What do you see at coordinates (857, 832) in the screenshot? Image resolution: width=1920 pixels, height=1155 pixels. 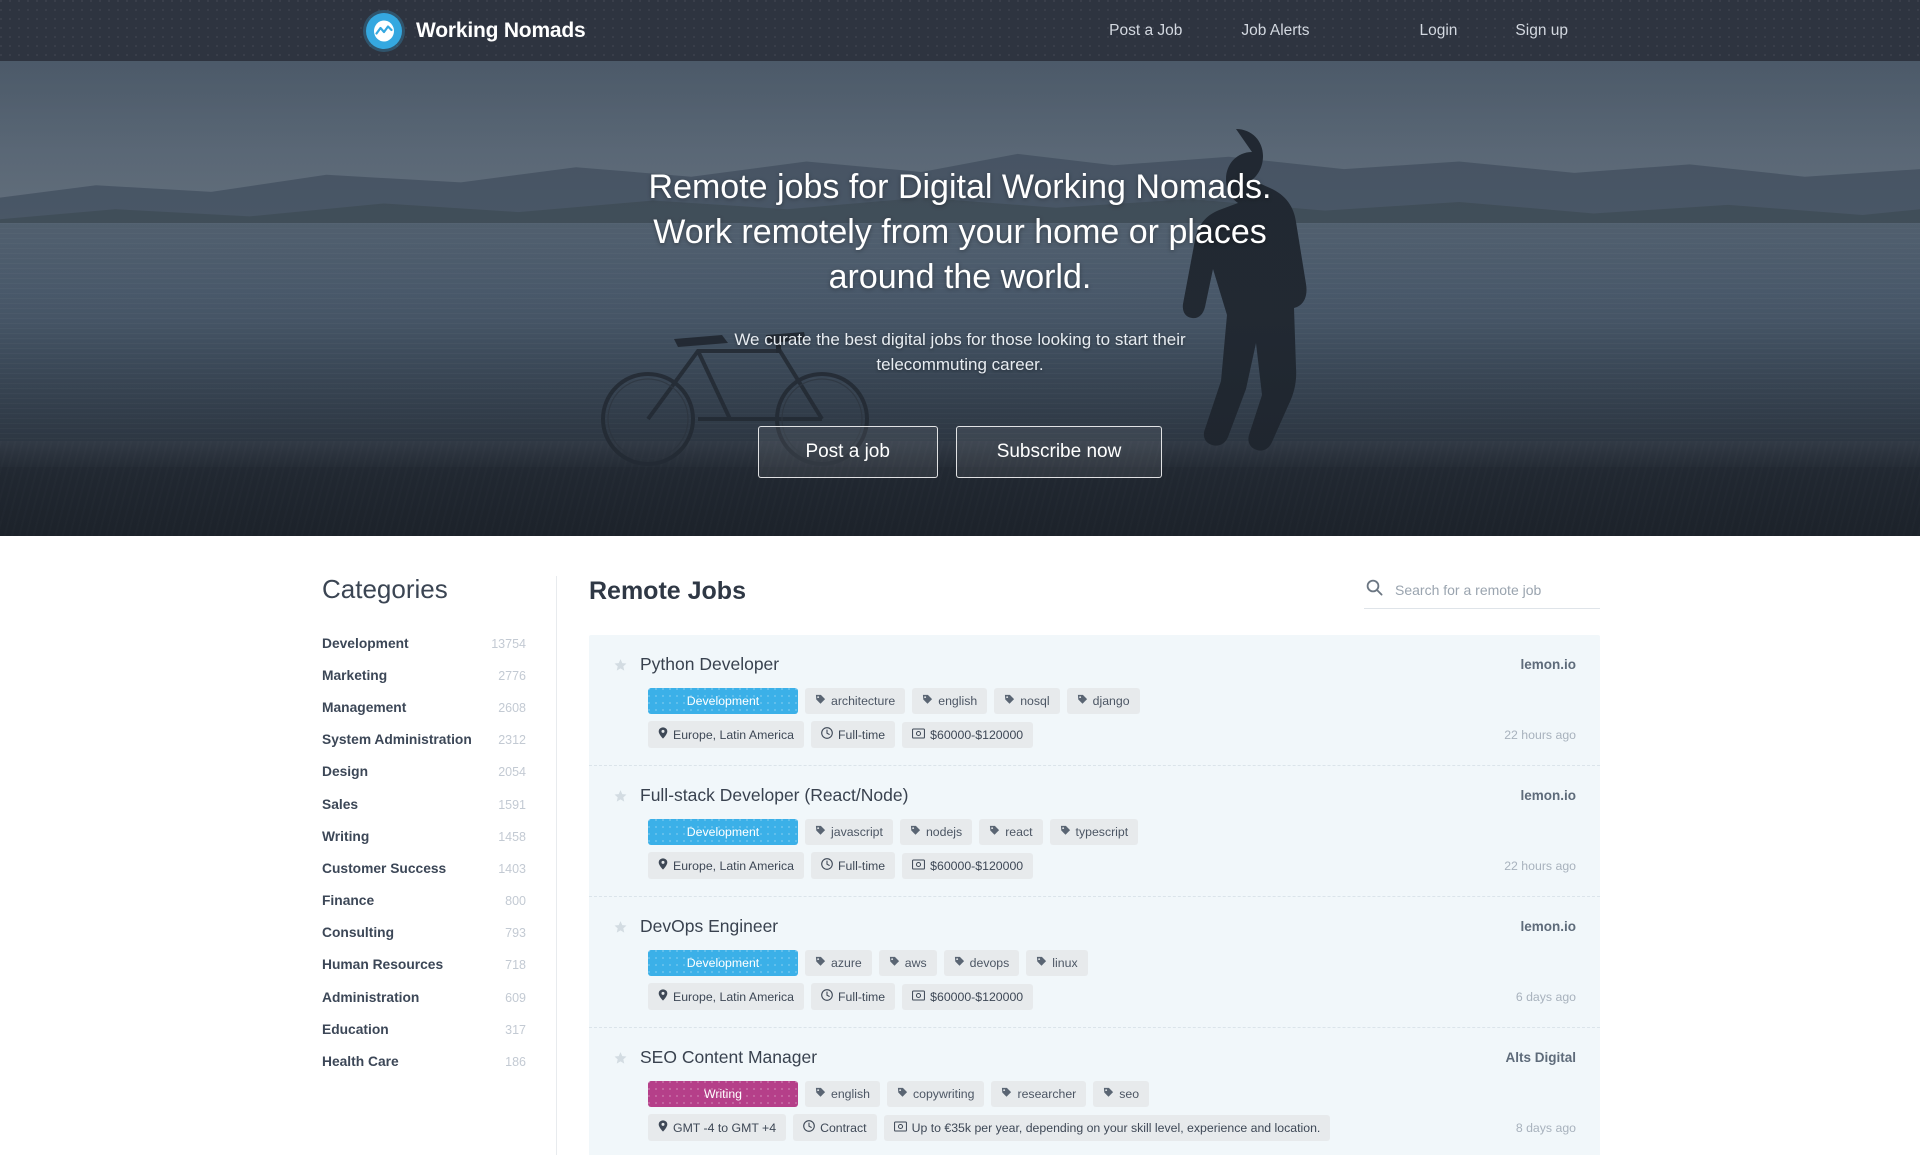 I see `tag-label: javascript` at bounding box center [857, 832].